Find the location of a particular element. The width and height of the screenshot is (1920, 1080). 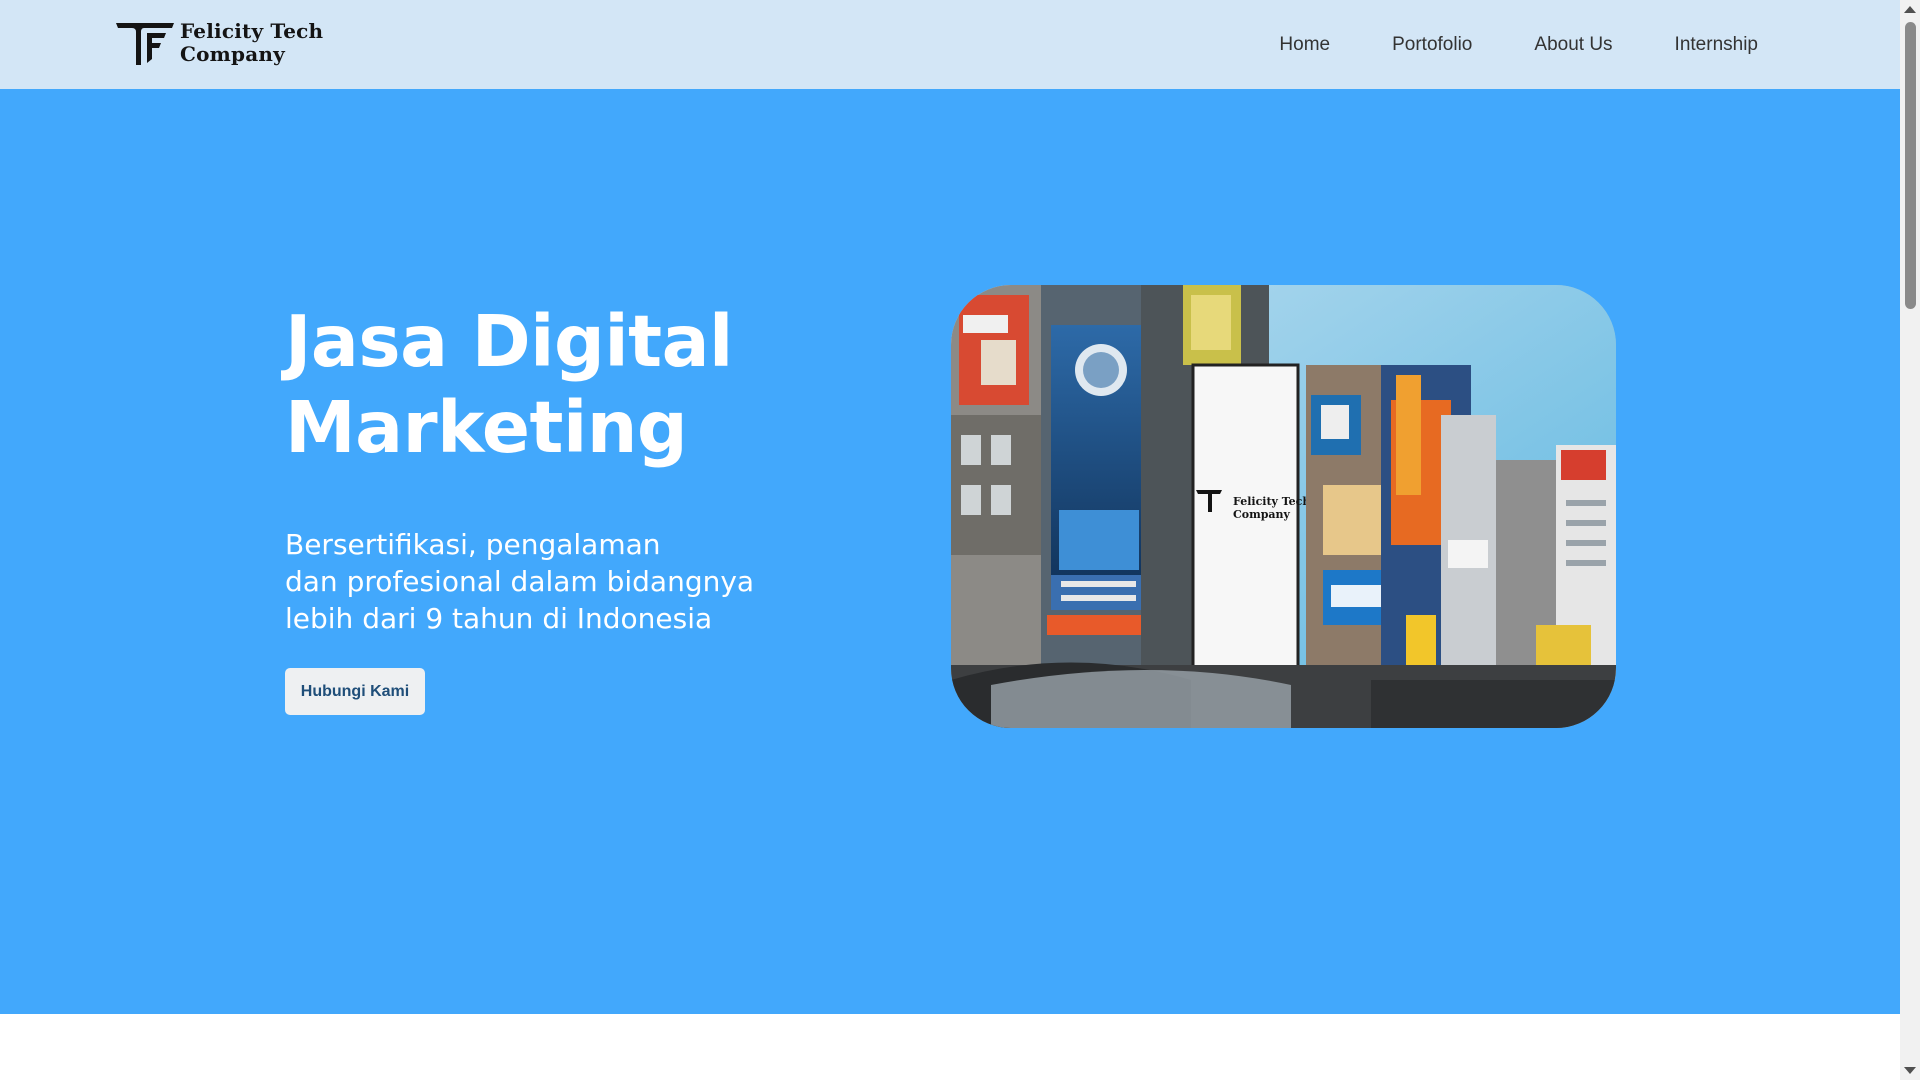

hero-title-line1: Jasa Digital is located at coordinates (509, 341).